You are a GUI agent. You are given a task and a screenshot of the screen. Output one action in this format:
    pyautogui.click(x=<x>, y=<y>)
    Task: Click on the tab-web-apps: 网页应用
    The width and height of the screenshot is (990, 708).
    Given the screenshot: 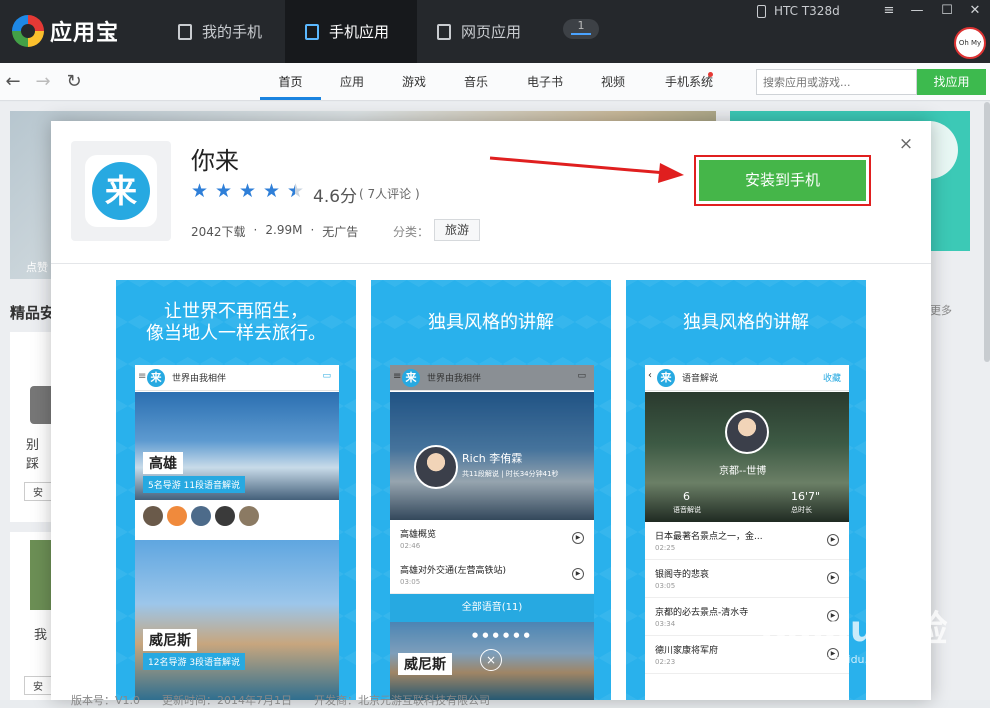 What is the action you would take?
    pyautogui.click(x=483, y=31)
    